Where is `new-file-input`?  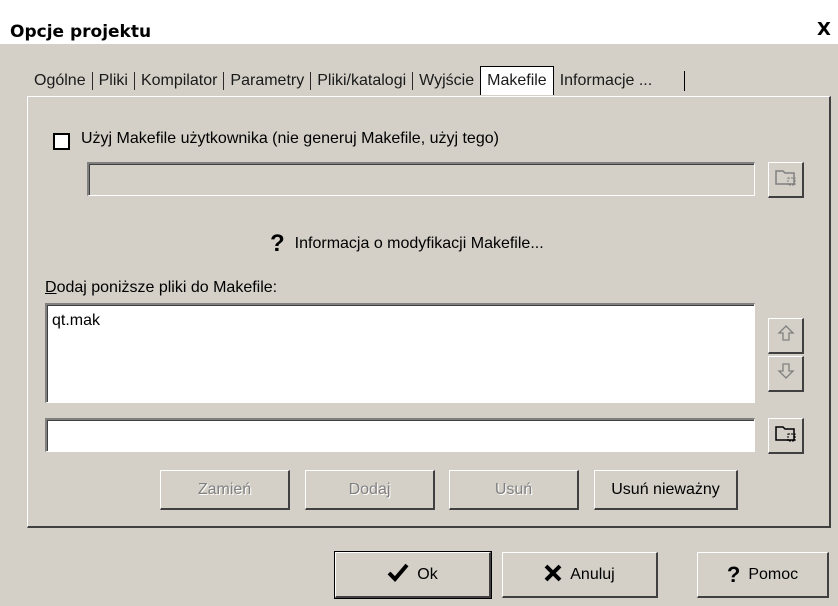
new-file-input is located at coordinates (400, 435).